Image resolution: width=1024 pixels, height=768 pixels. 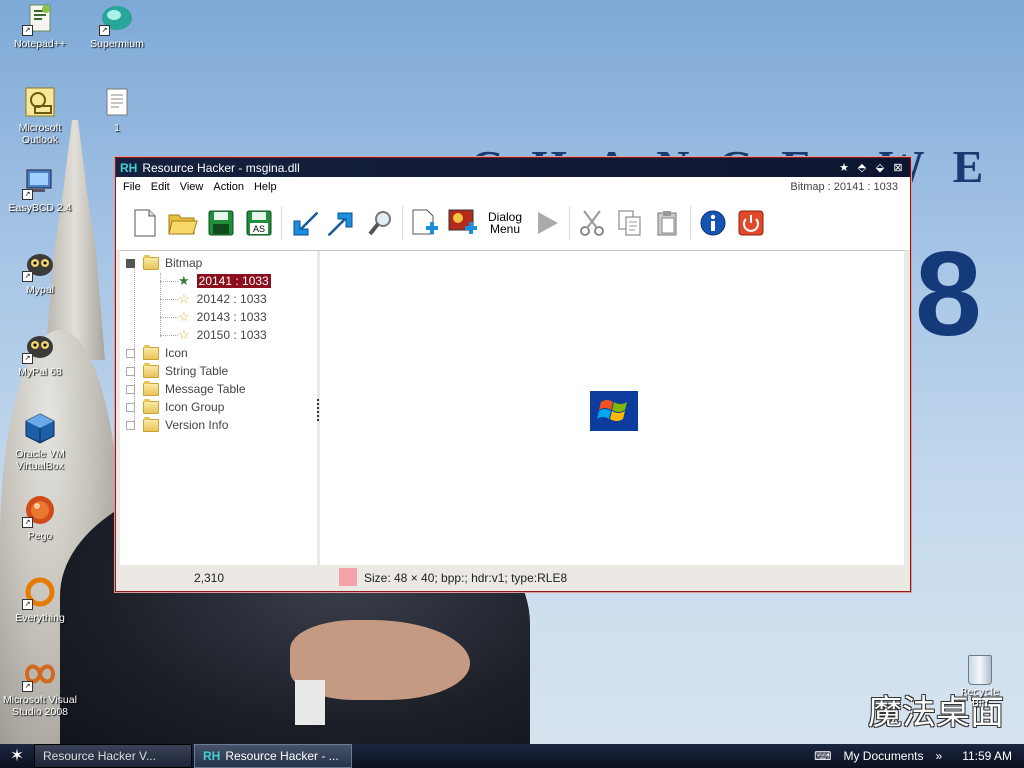 I want to click on my-documents-toolbar: My Documents, so click(x=883, y=756).